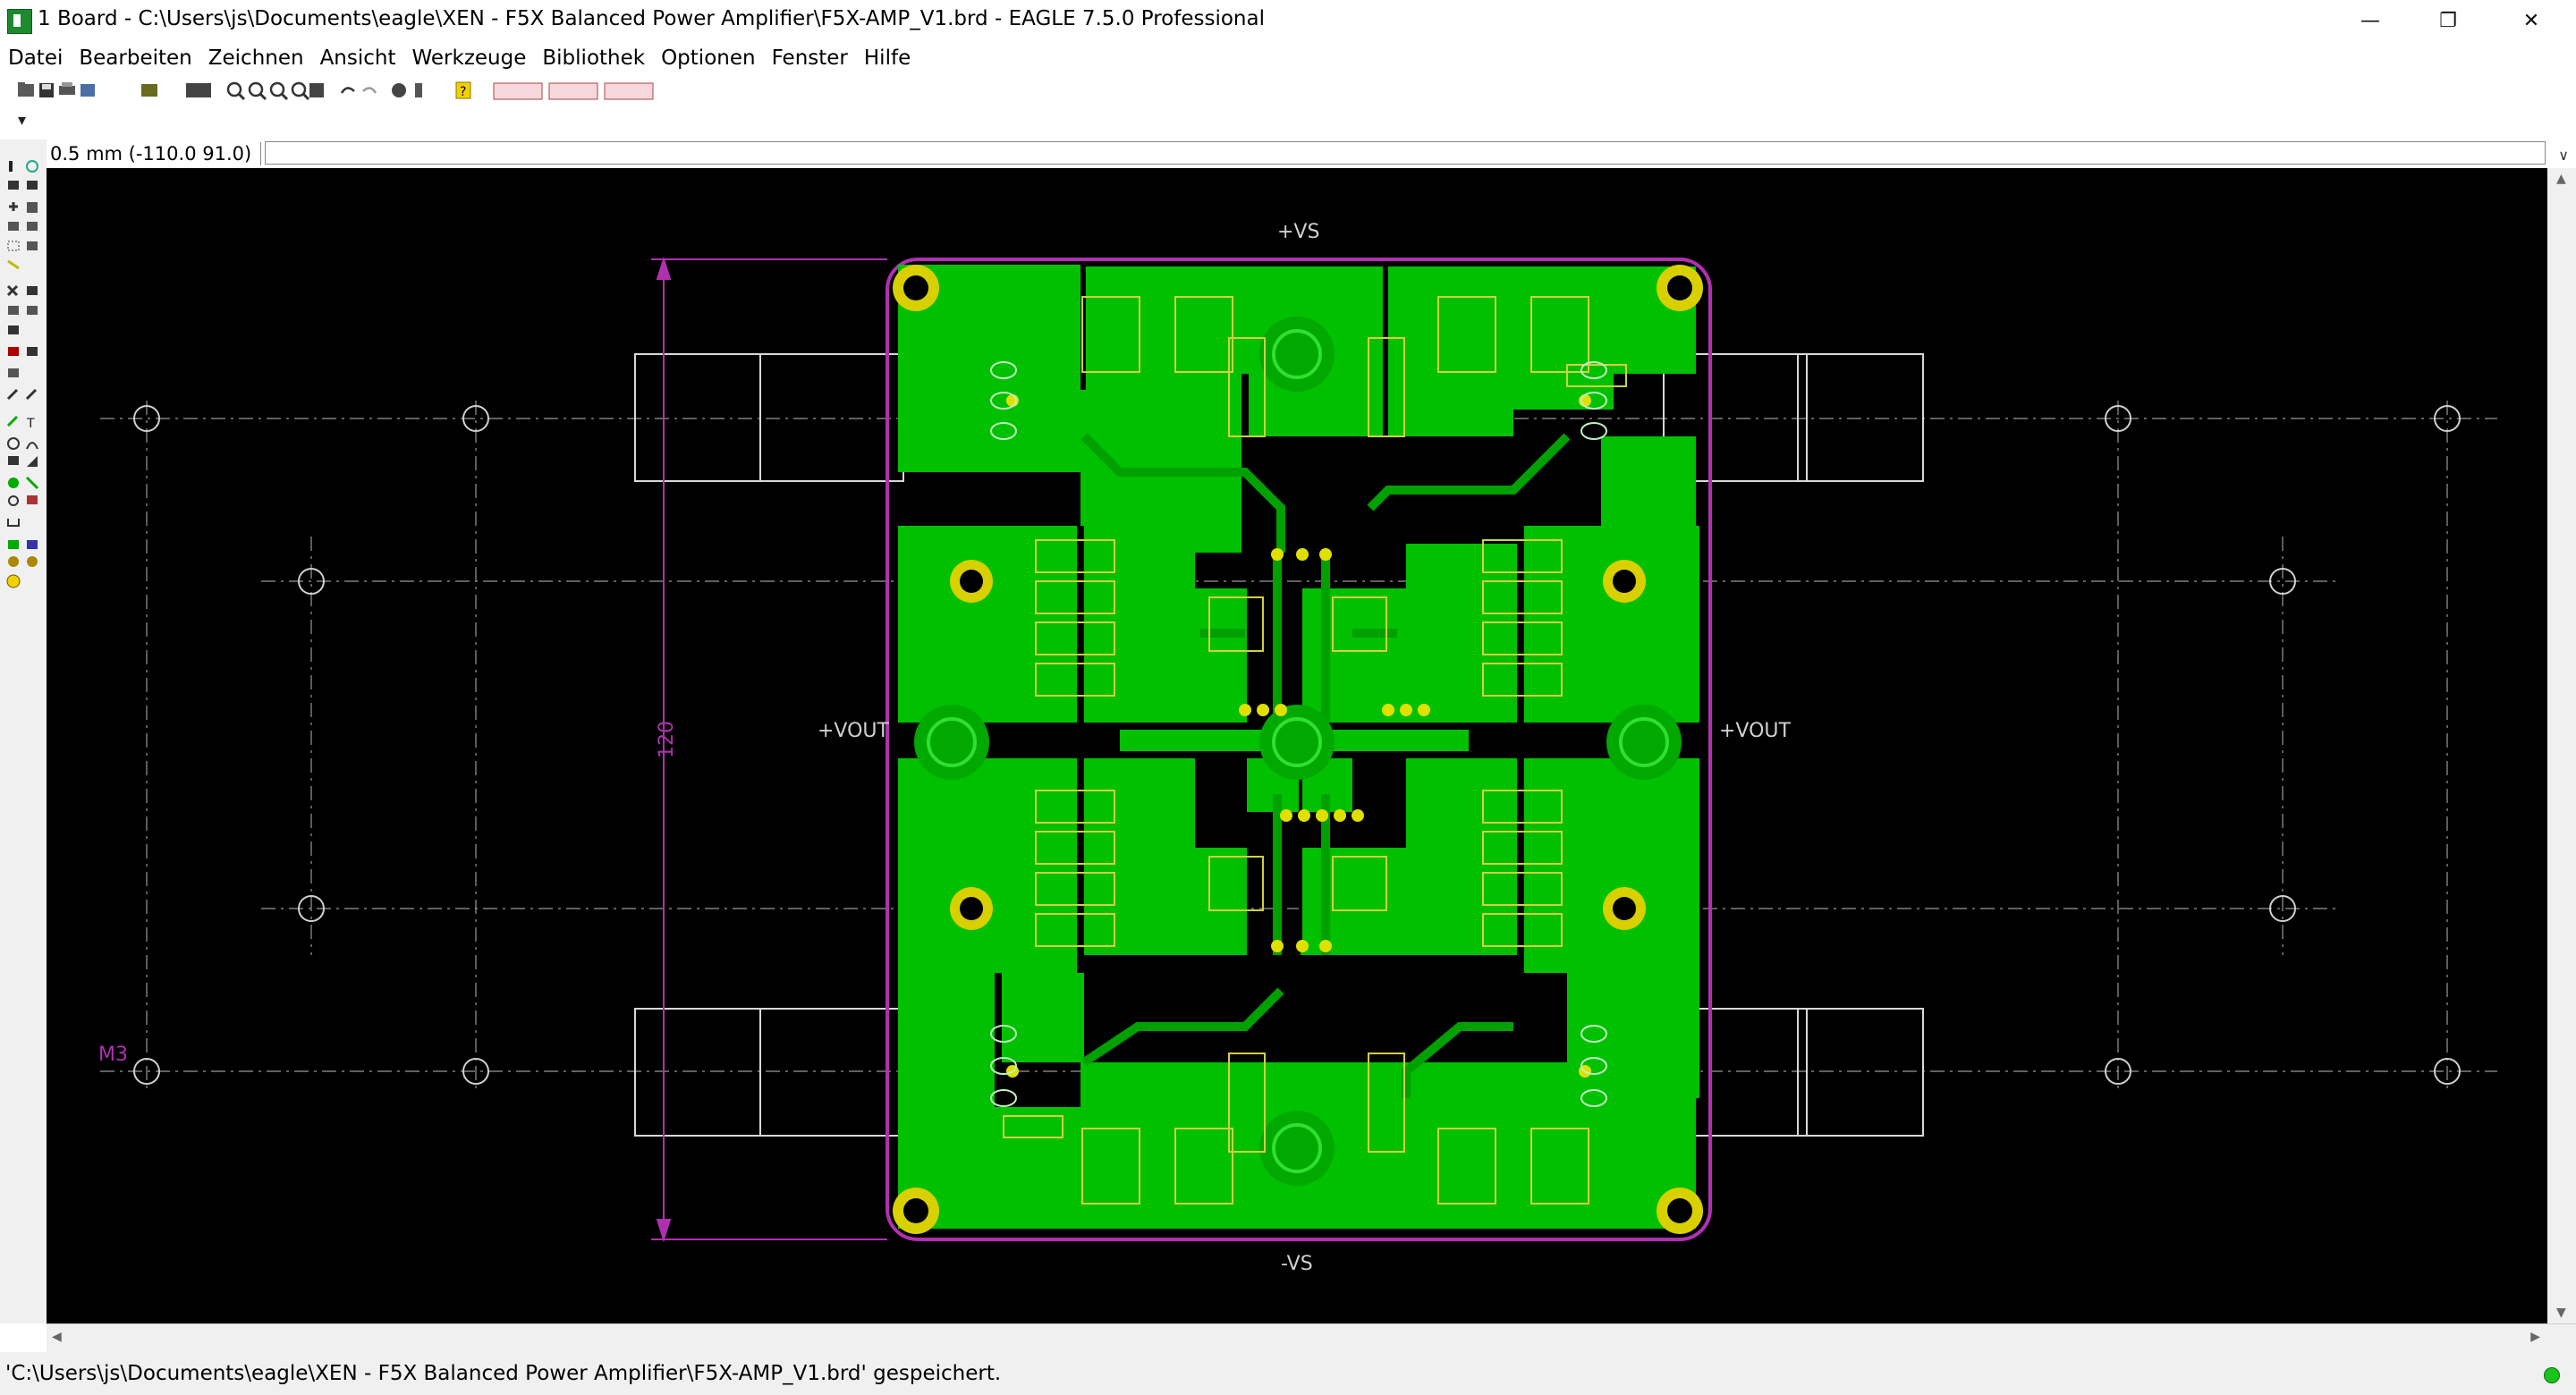 The image size is (2576, 1395). I want to click on eagle-app-icon, so click(19, 21).